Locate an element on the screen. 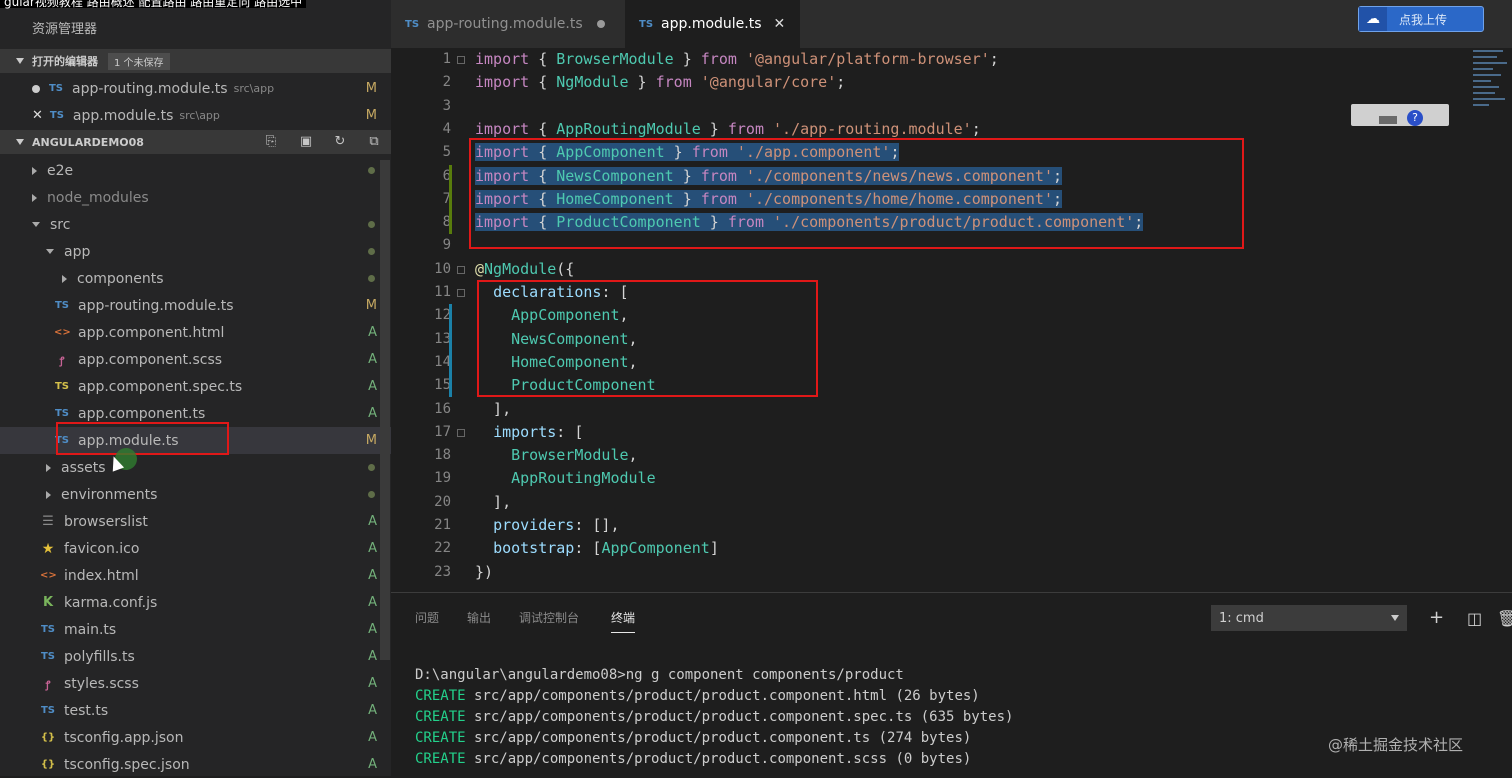 This screenshot has width=1512, height=778. tree-label: src is located at coordinates (60, 224).